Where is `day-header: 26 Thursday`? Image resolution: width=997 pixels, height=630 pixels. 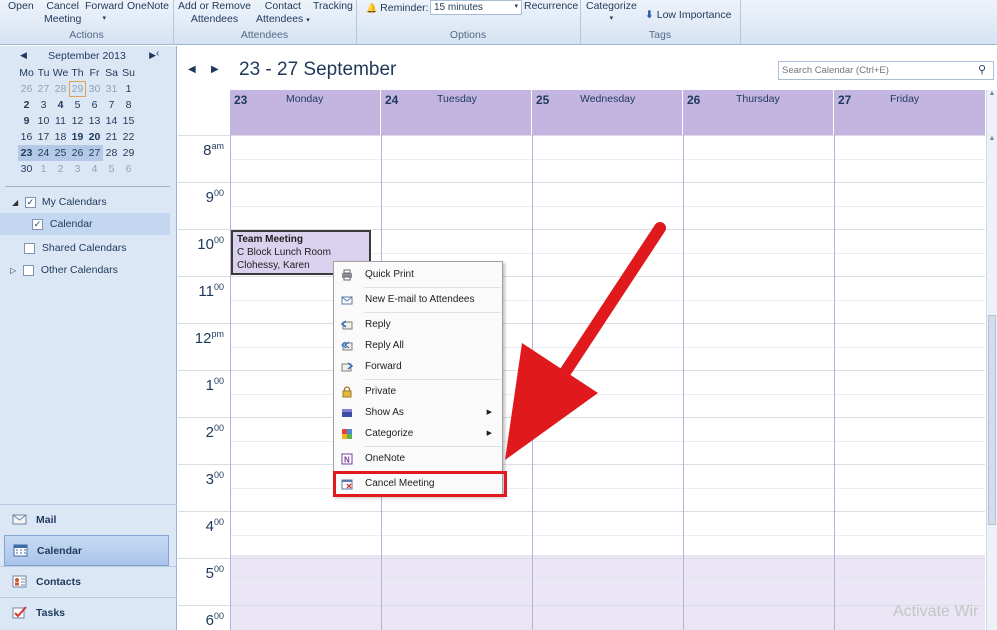
day-header: 26 Thursday is located at coordinates (758, 112).